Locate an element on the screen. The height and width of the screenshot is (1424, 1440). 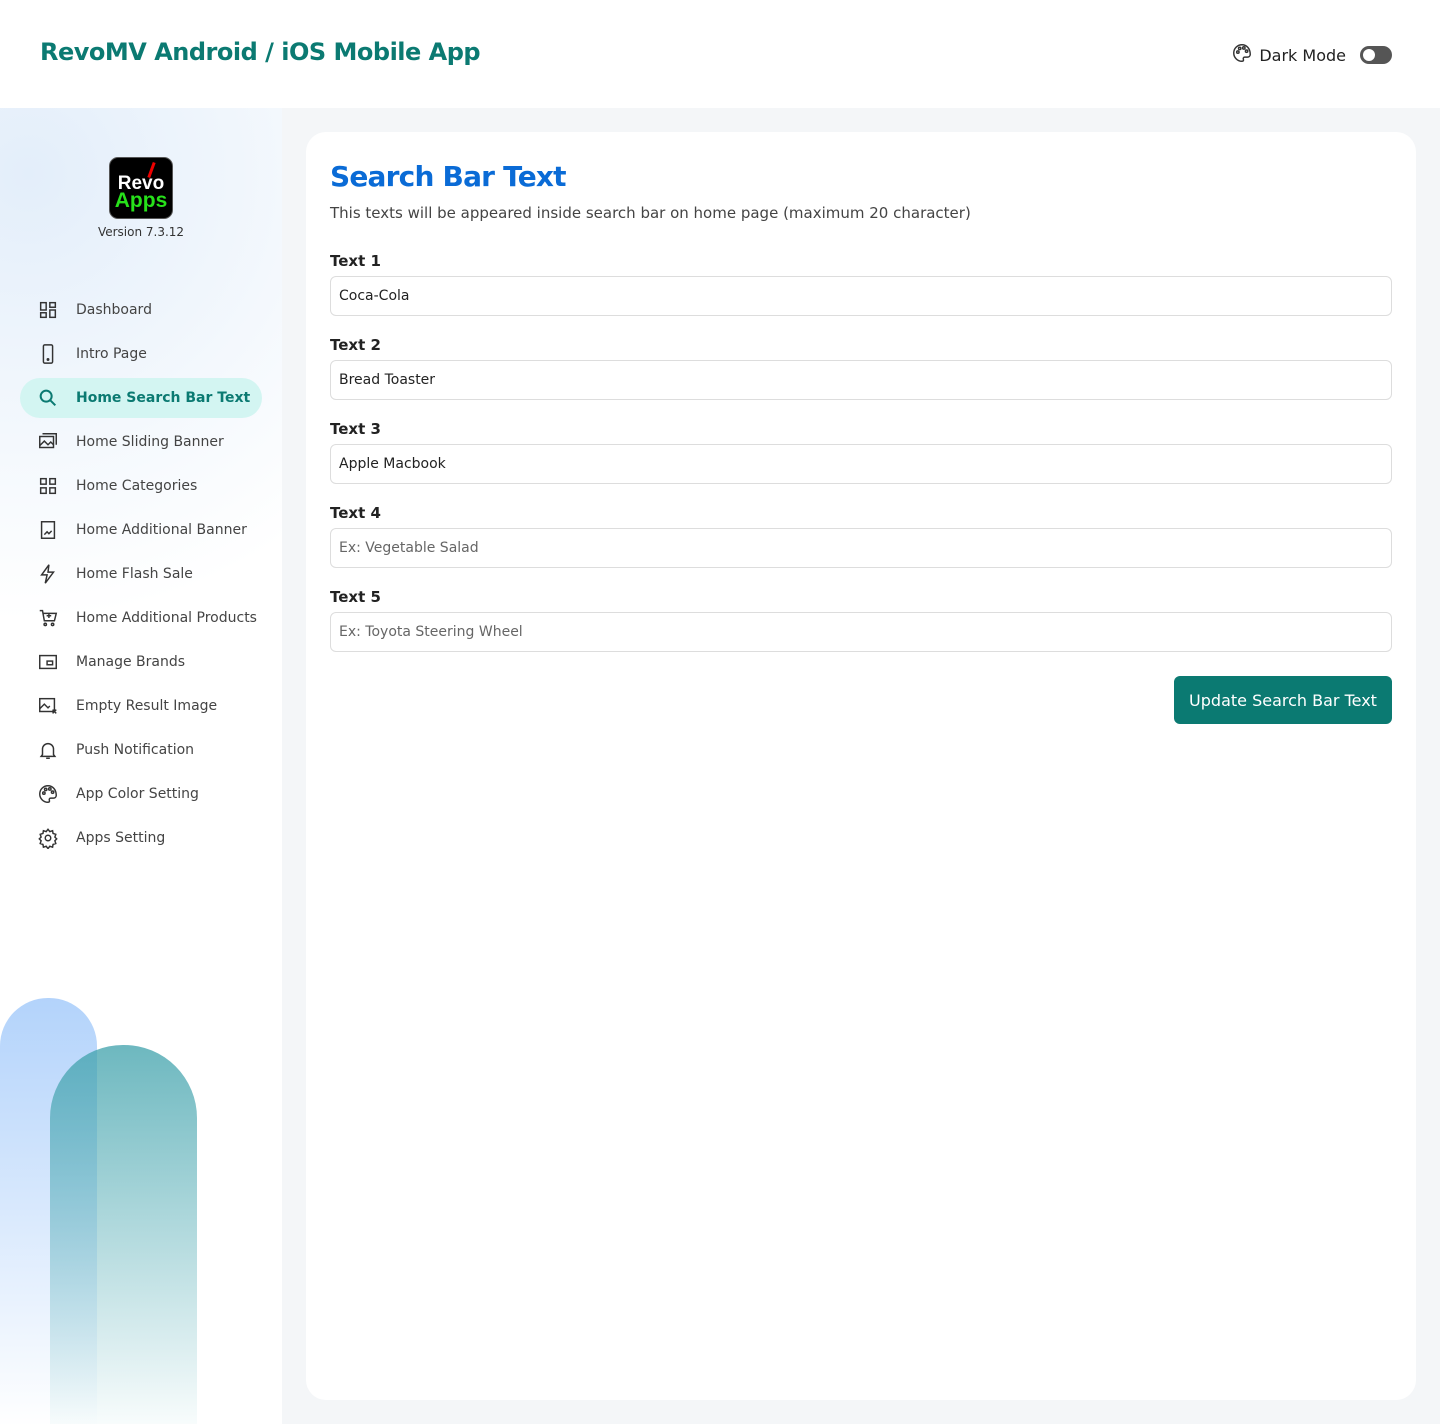
revo-apps-logo: Revo Apps is located at coordinates (141, 188).